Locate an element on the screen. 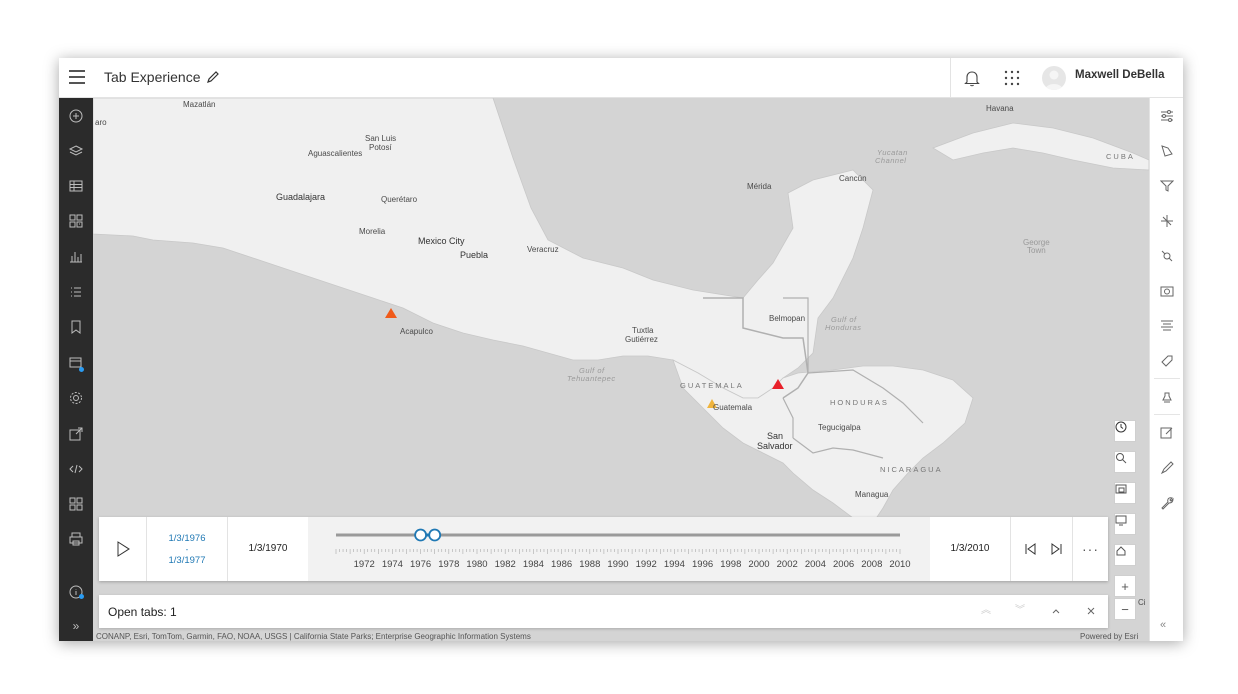  map-label: Tuxtla is located at coordinates (643, 330).